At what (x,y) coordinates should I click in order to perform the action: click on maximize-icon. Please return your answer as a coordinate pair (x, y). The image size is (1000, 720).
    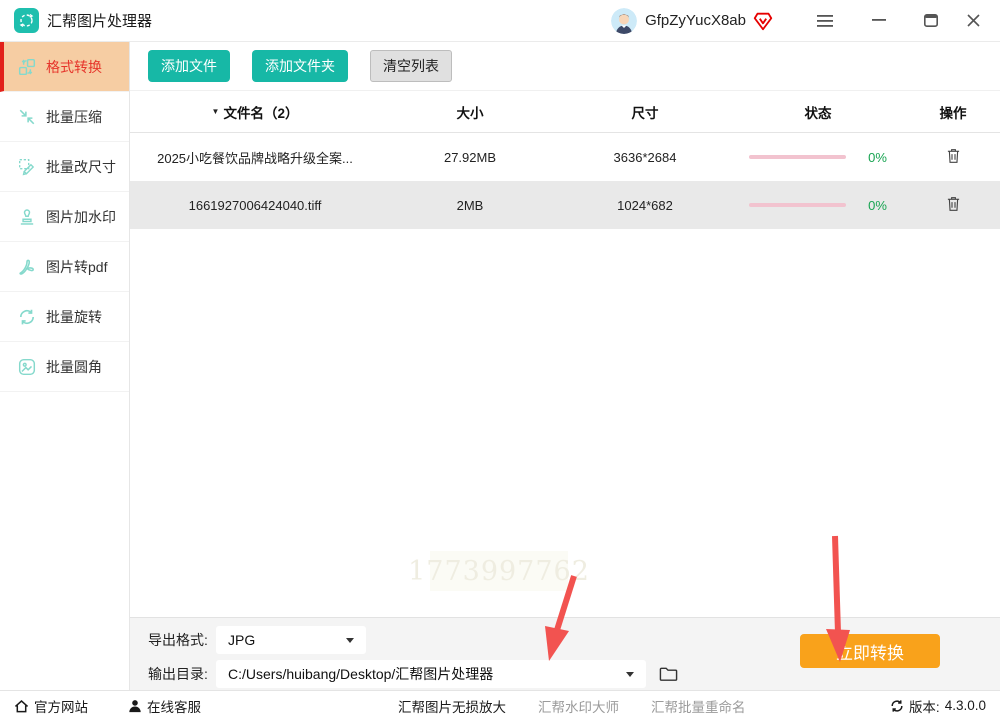
    Looking at the image, I should click on (931, 20).